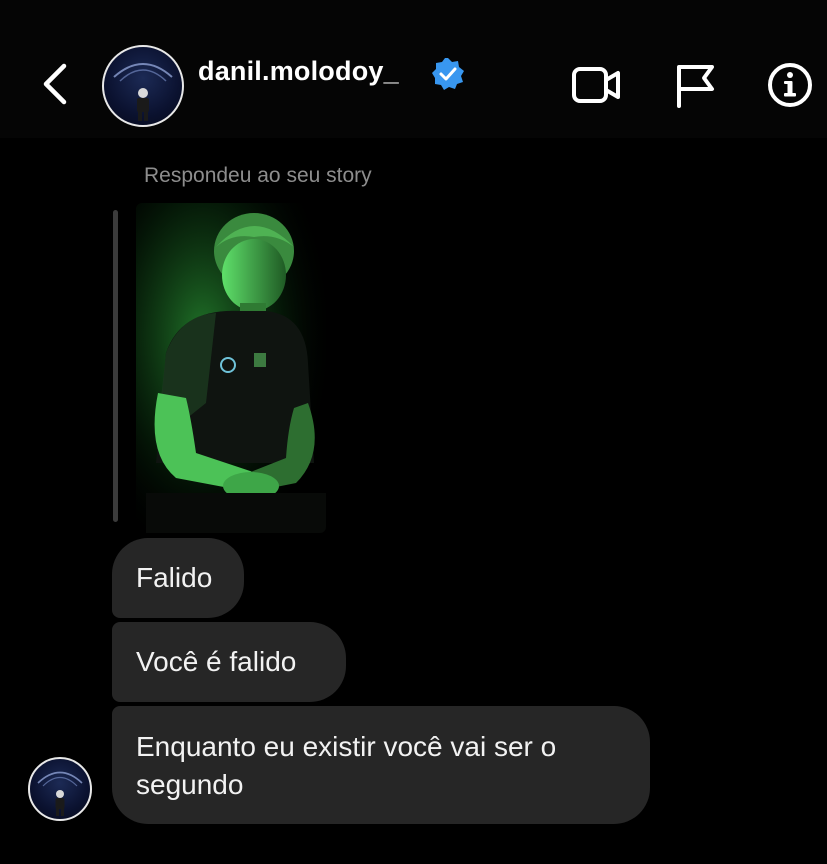 This screenshot has width=827, height=864. Describe the element at coordinates (115, 366) in the screenshot. I see `reply-quote-bar` at that location.